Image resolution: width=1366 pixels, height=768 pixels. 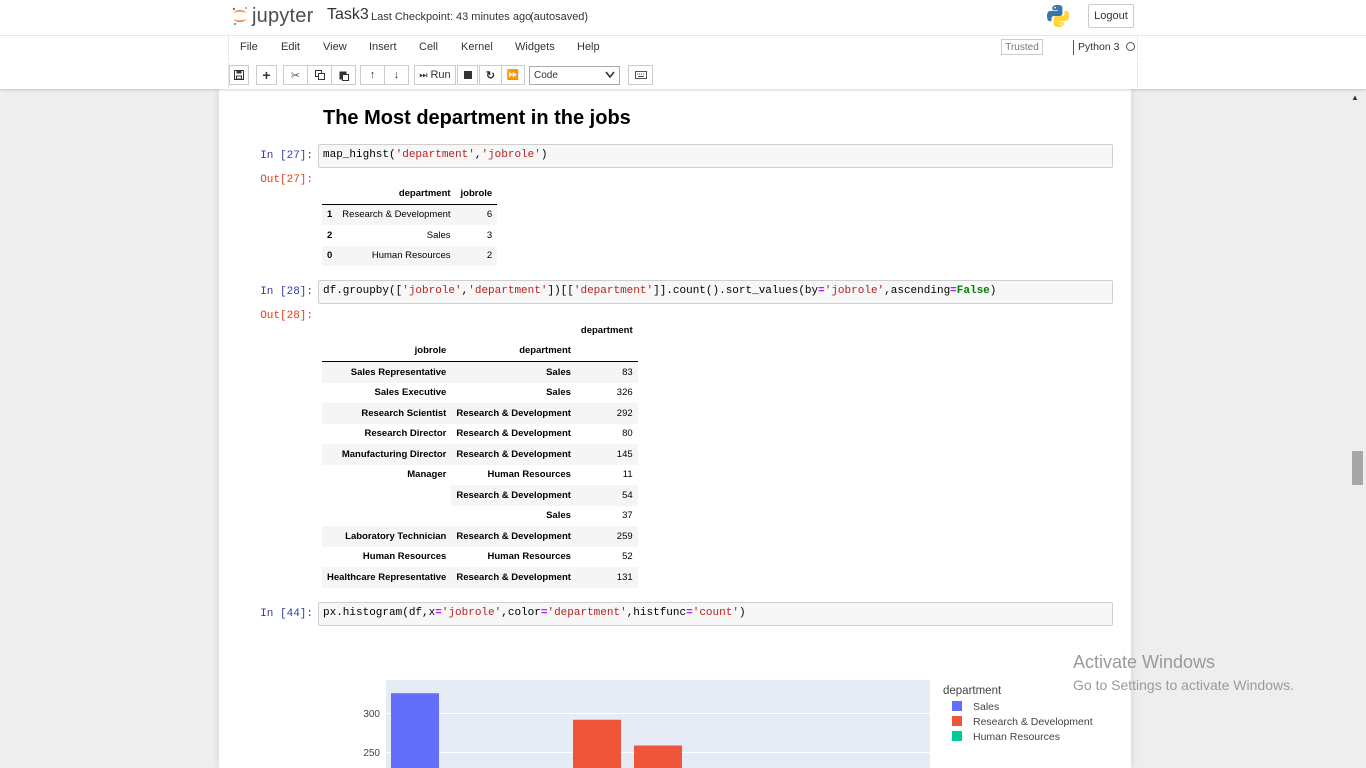 What do you see at coordinates (290, 47) in the screenshot?
I see `menu-edit: Edit` at bounding box center [290, 47].